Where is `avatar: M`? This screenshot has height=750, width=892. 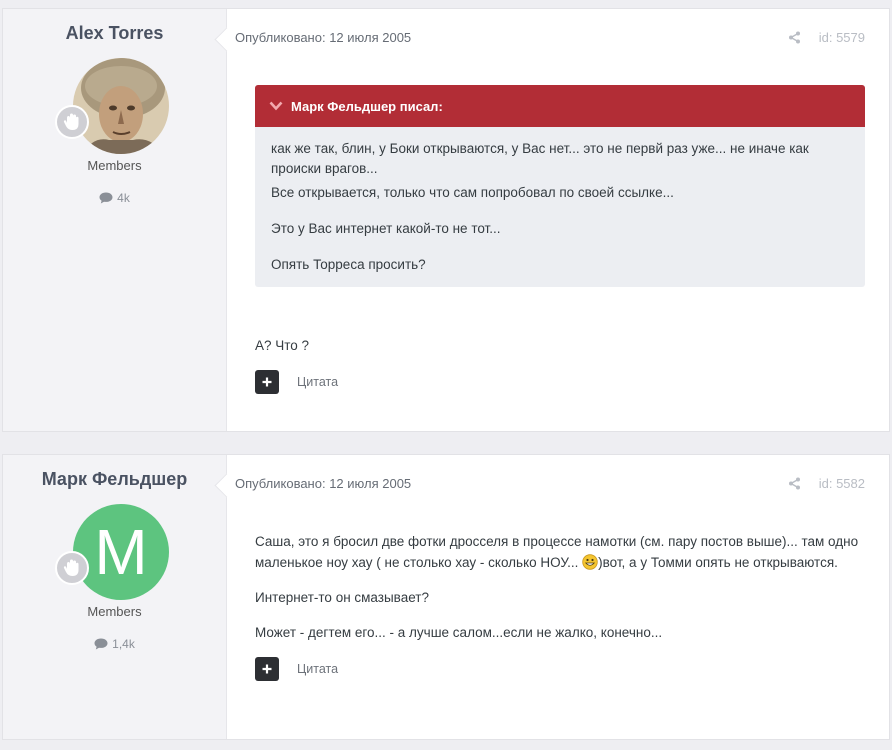 avatar: M is located at coordinates (120, 552).